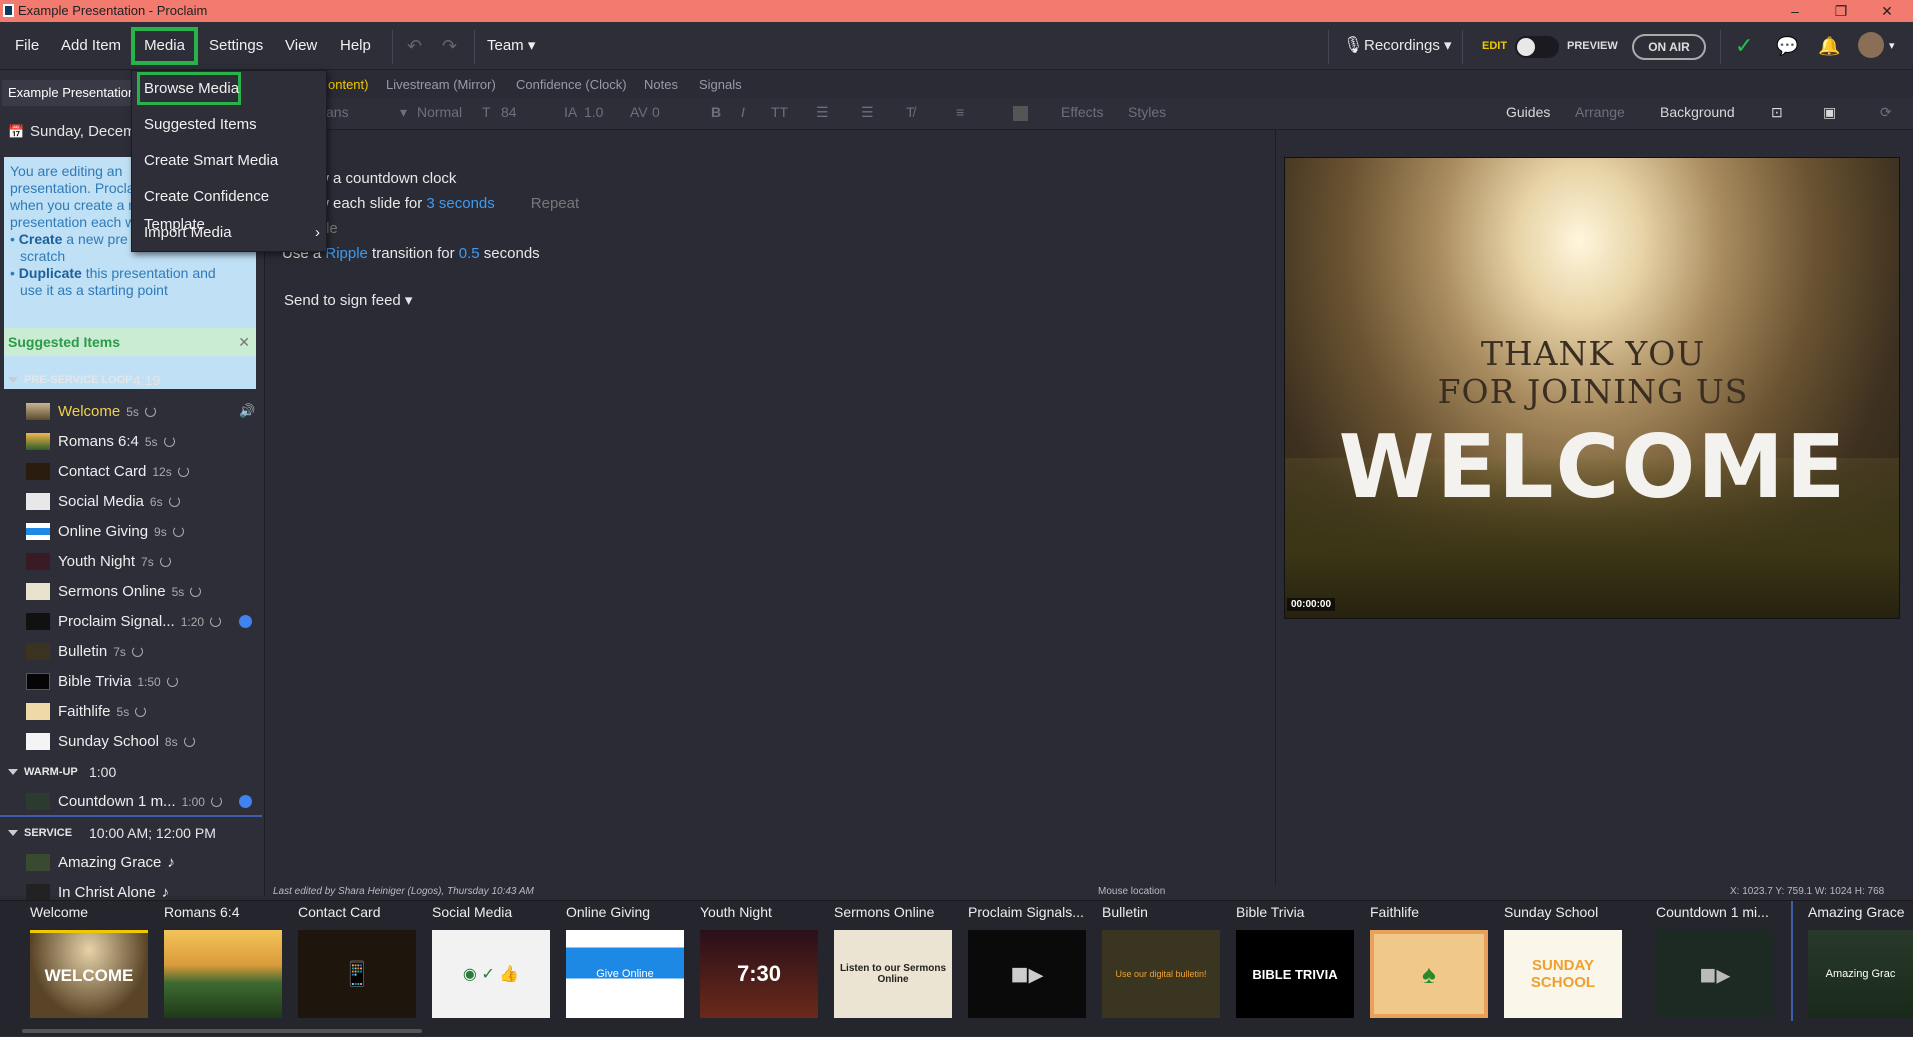  What do you see at coordinates (236, 46) in the screenshot?
I see `menu-settings: Settings` at bounding box center [236, 46].